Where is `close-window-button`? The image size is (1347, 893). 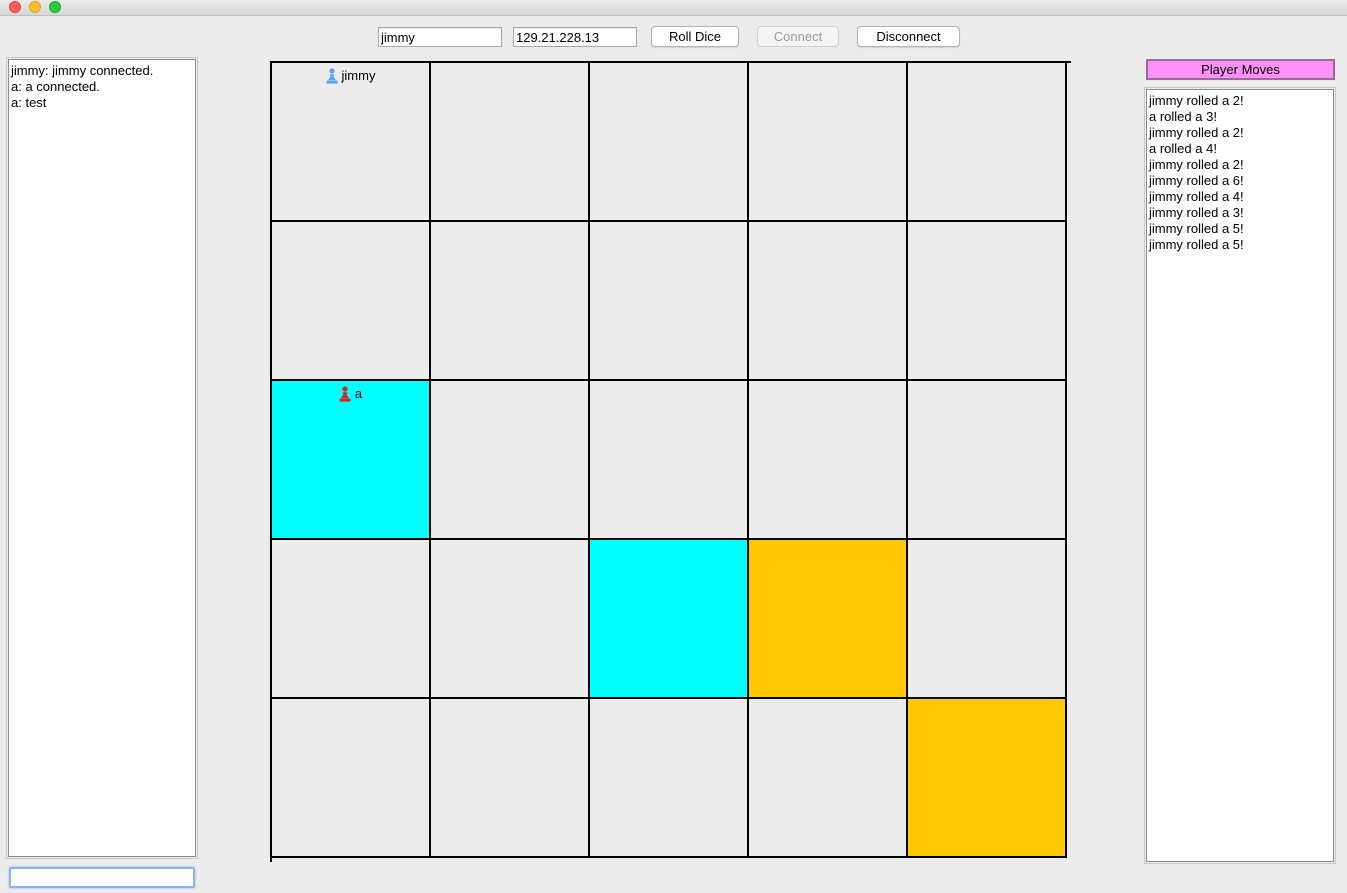 close-window-button is located at coordinates (15, 7).